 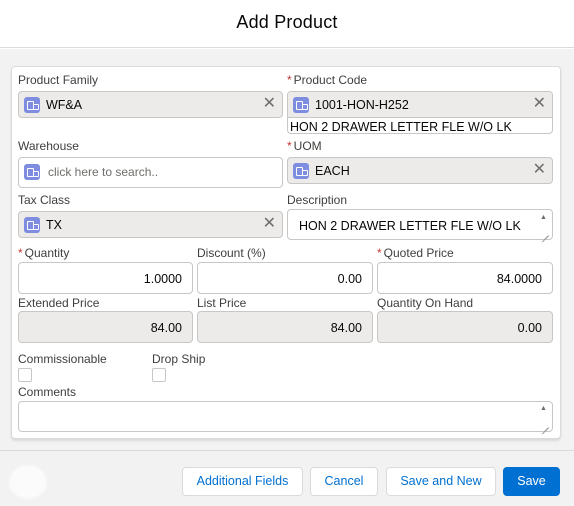 I want to click on list-price-field: 84.00, so click(x=285, y=327).